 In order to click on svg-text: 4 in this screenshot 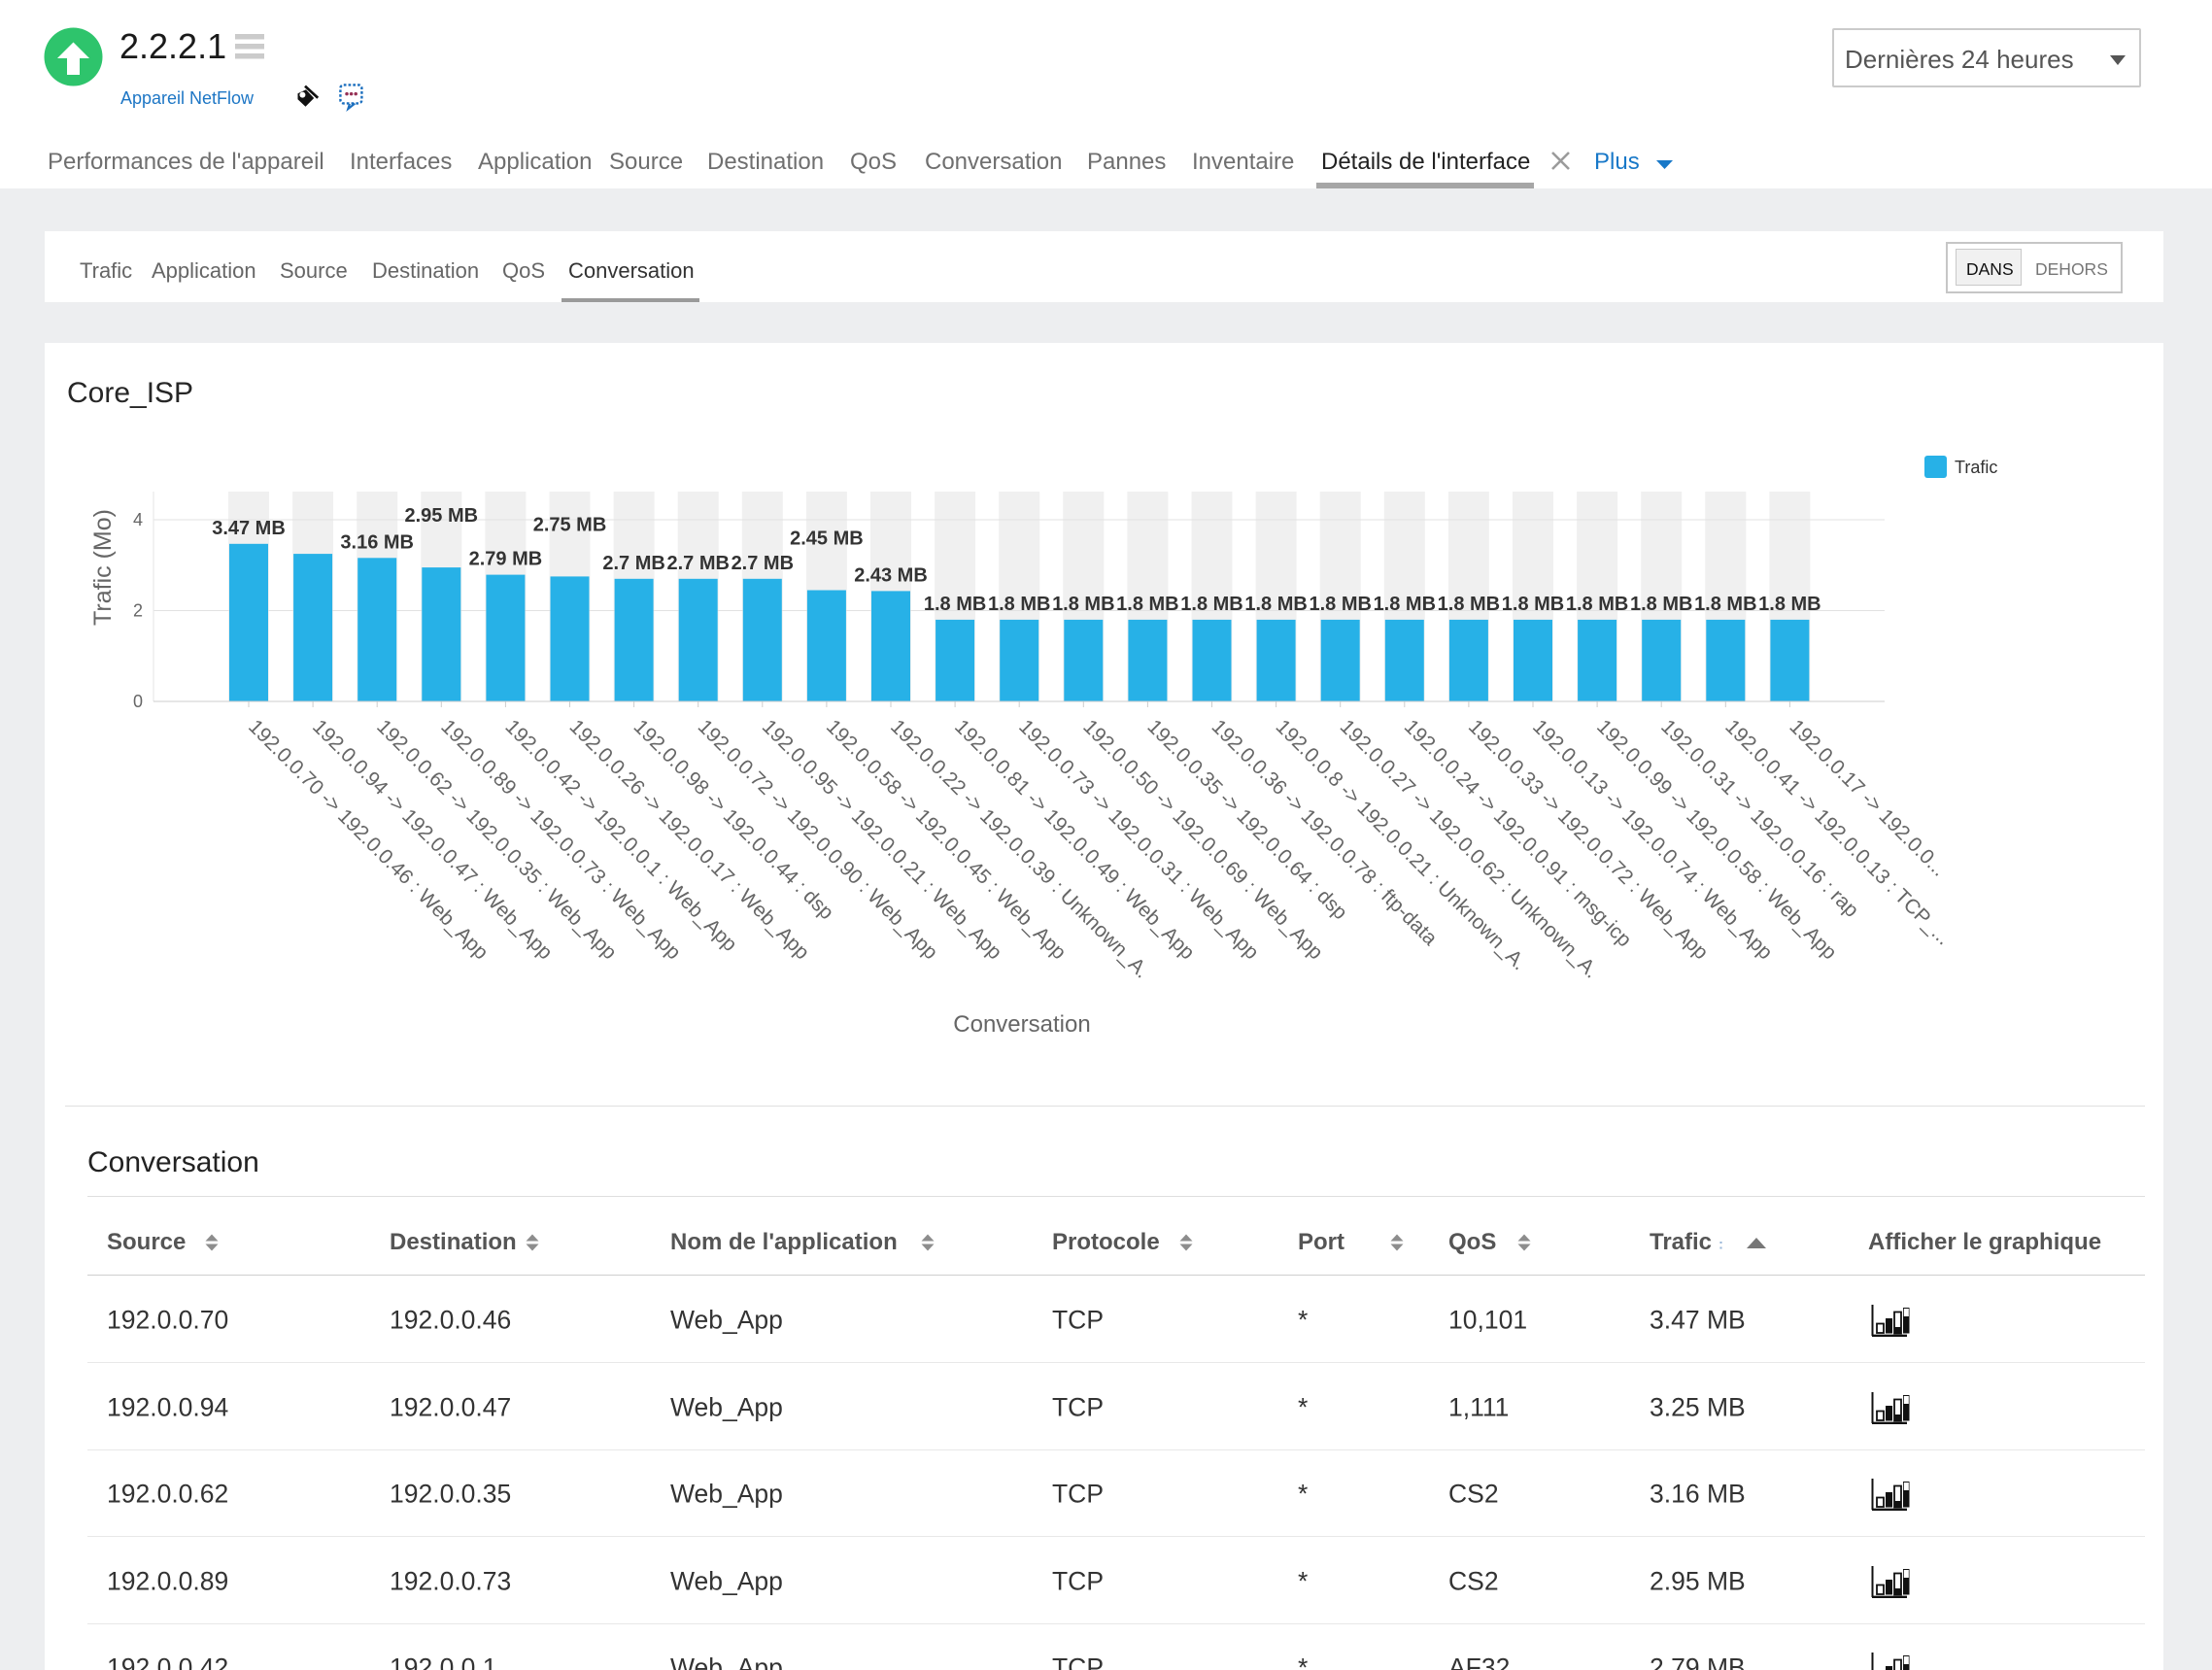, I will do `click(138, 519)`.